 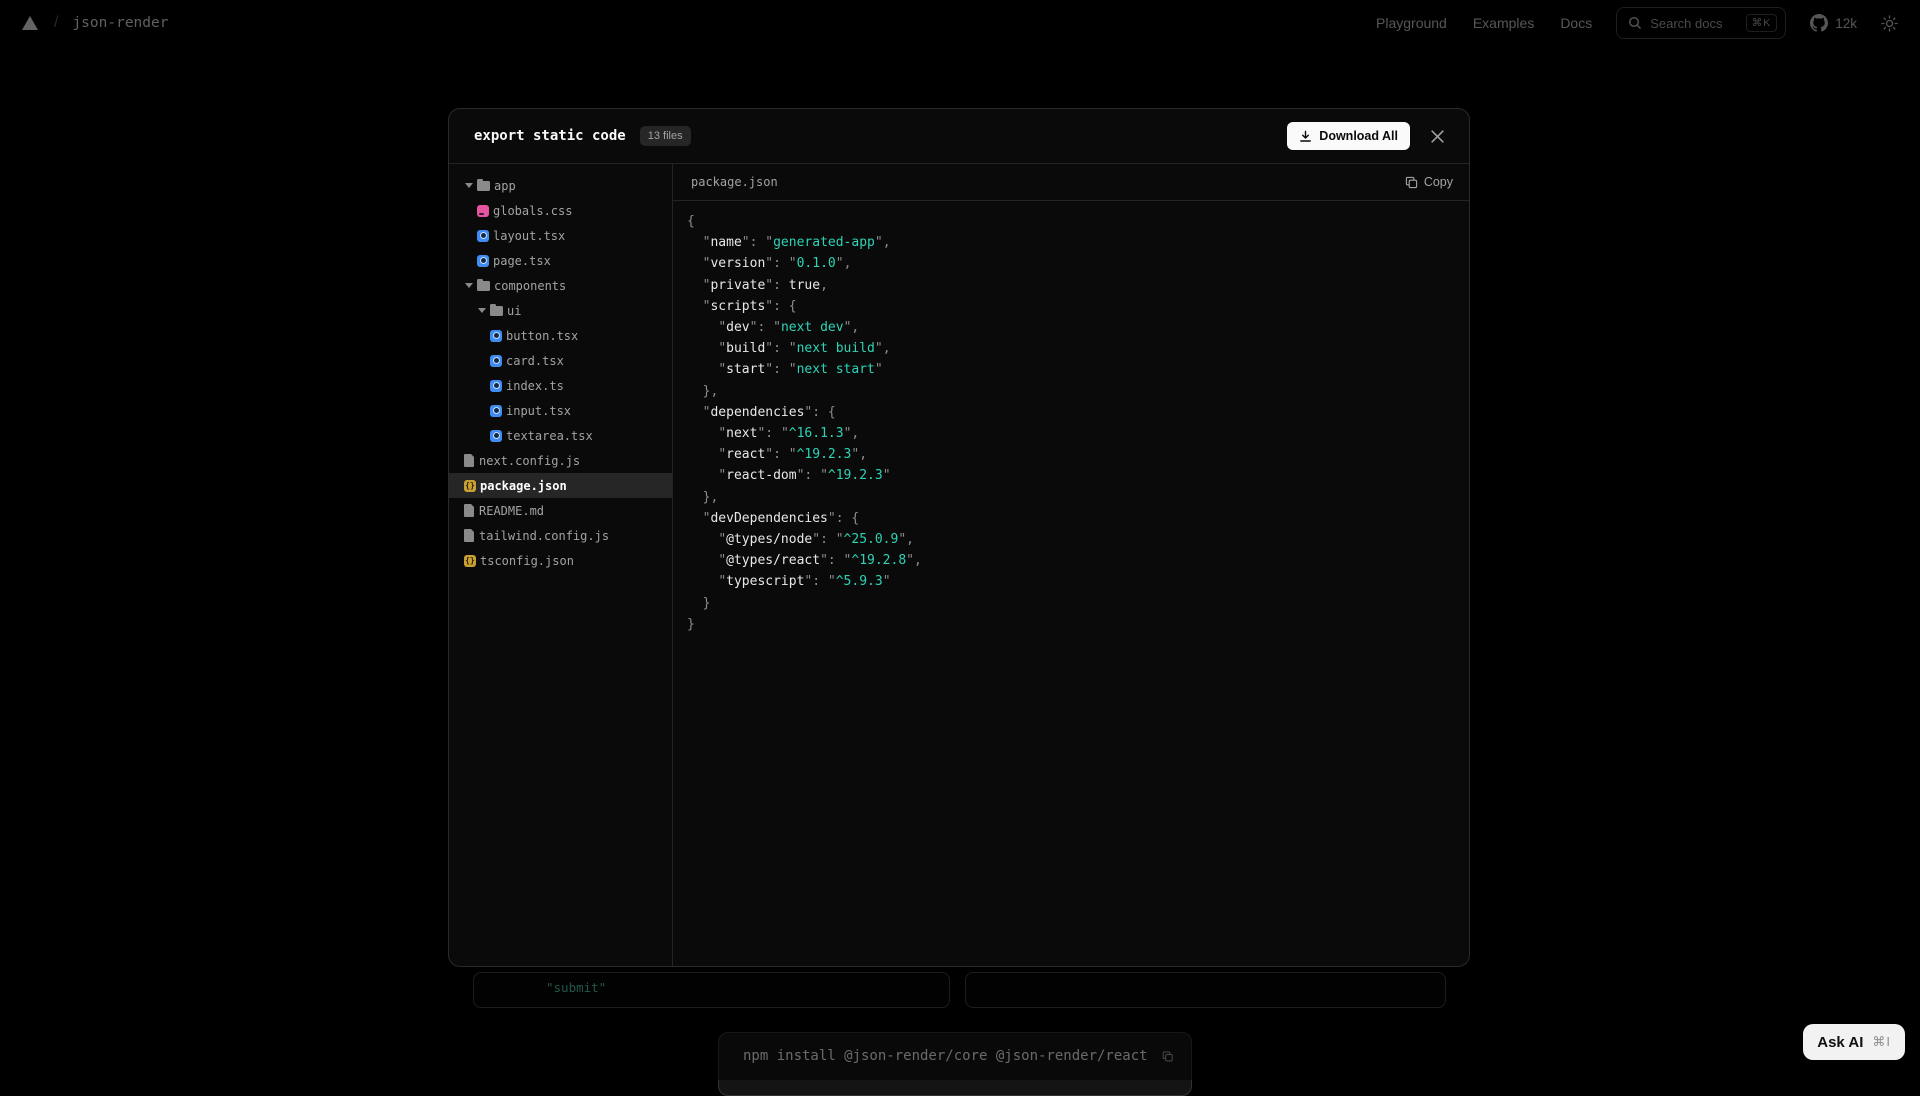 I want to click on code-line: "typescript": "^5.9.3", so click(x=1071, y=581).